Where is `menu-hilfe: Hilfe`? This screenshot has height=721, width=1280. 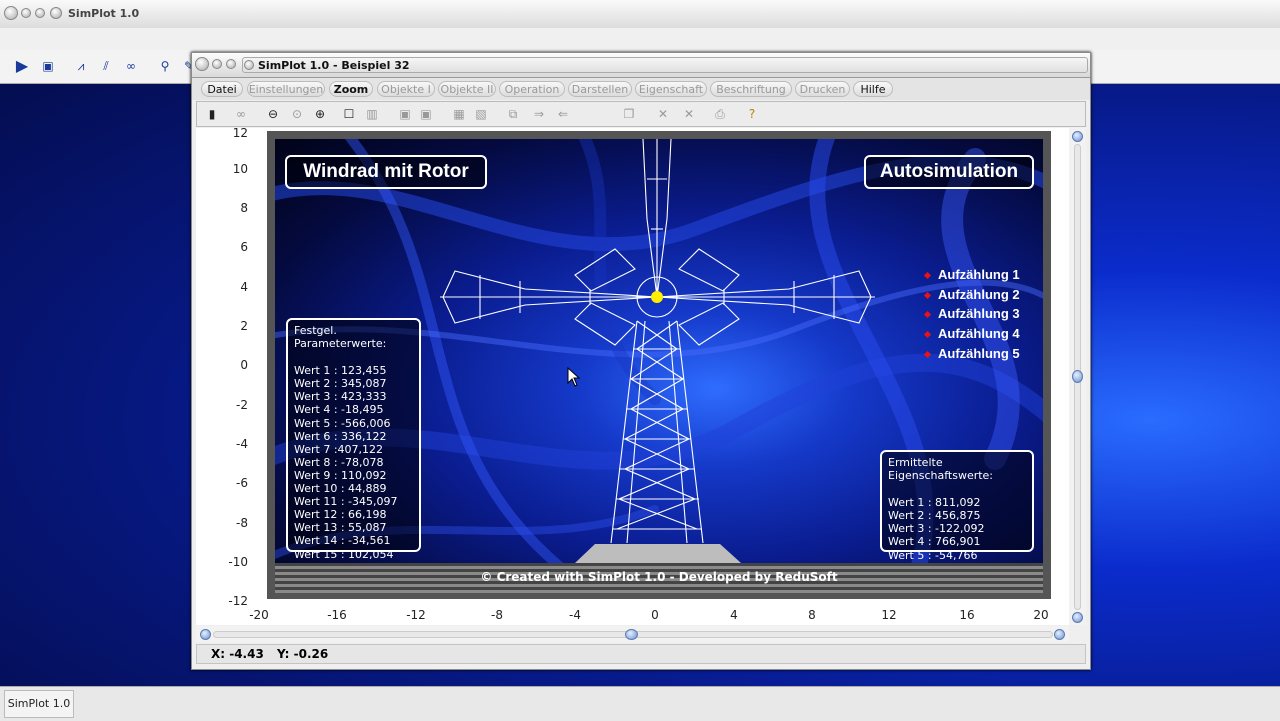 menu-hilfe: Hilfe is located at coordinates (873, 89).